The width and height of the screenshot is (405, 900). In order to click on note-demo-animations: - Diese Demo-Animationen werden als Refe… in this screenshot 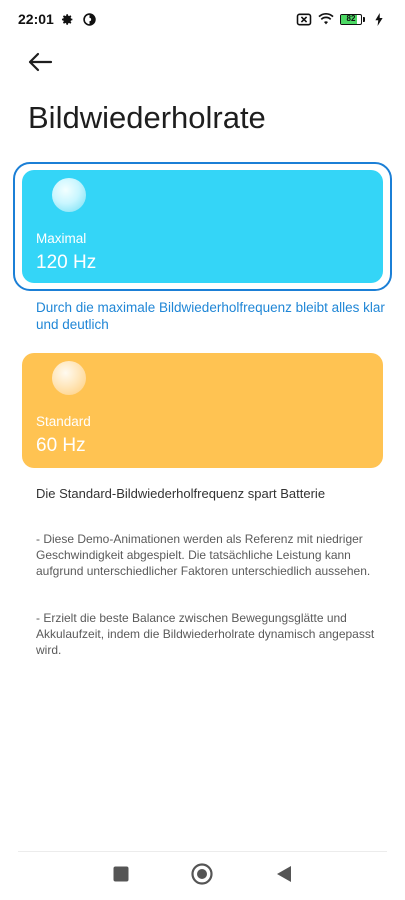, I will do `click(203, 555)`.